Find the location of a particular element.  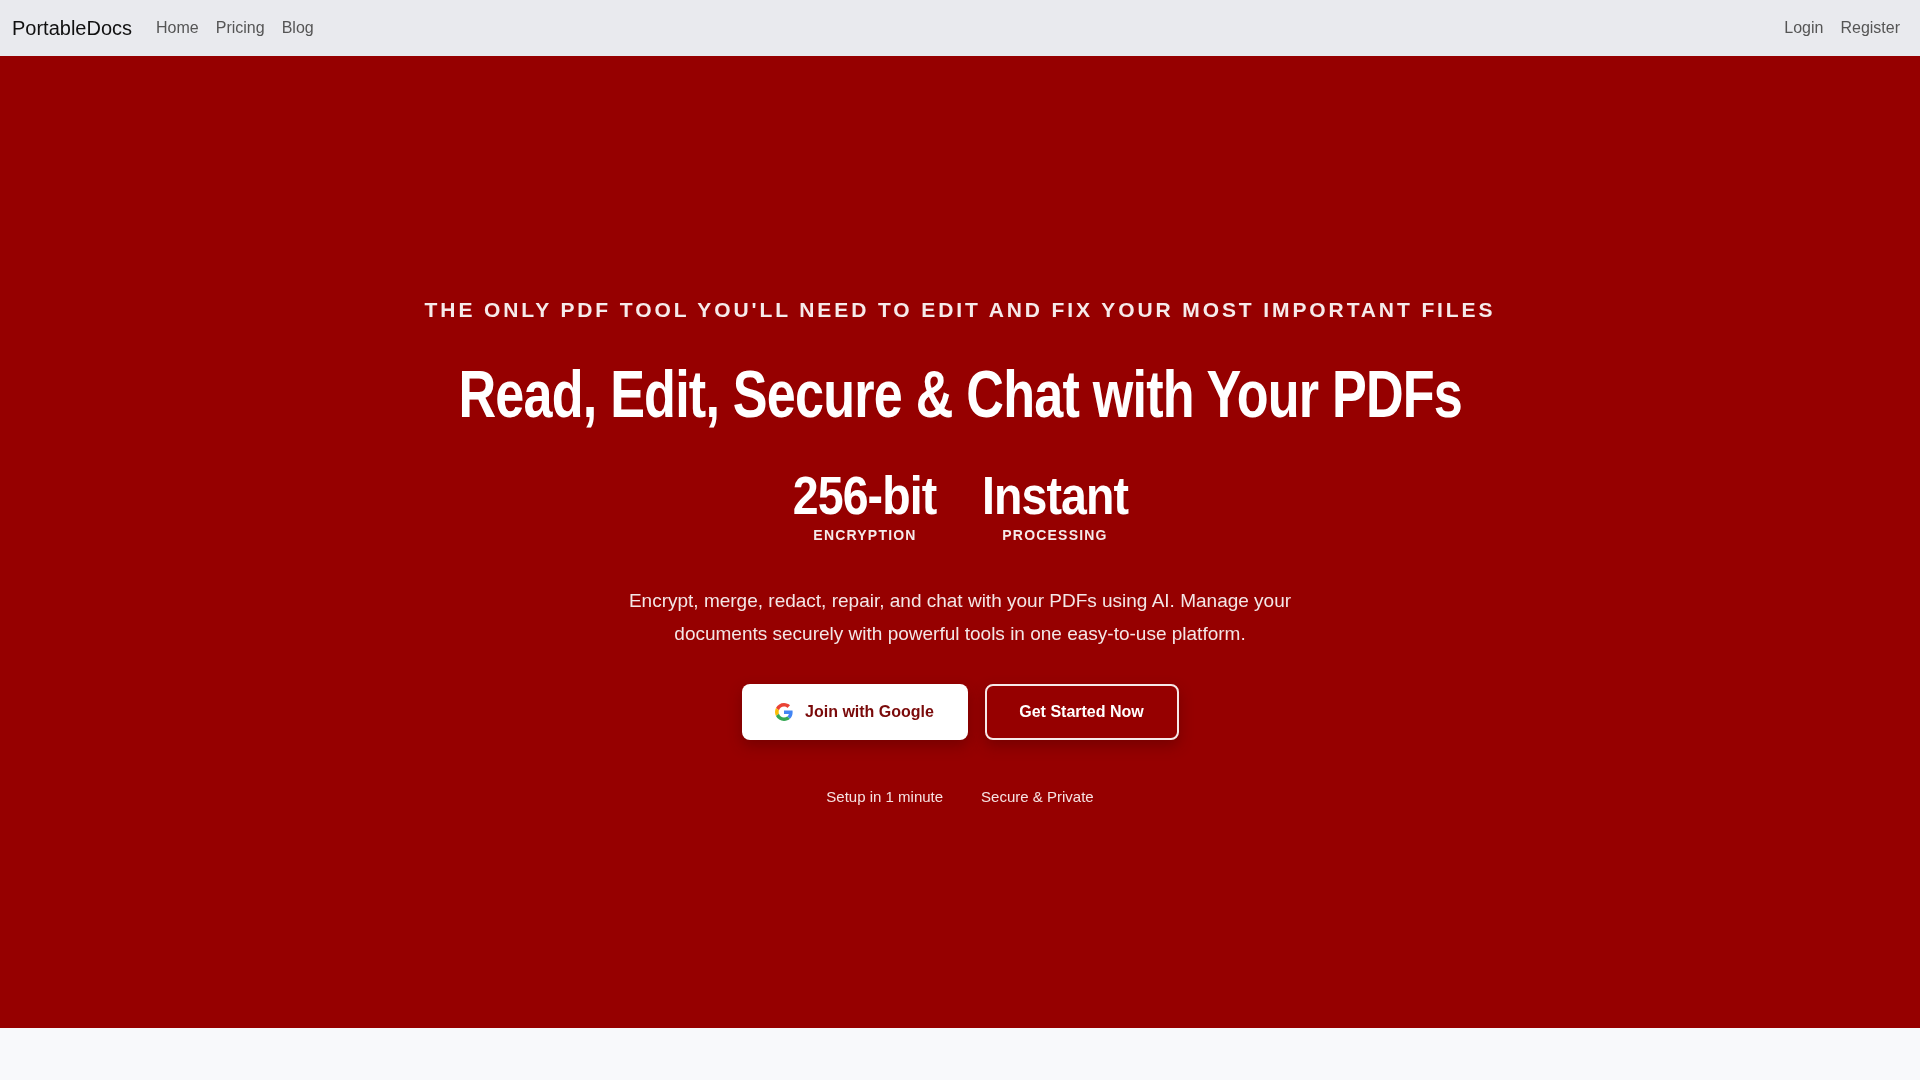

nav-link: Home is located at coordinates (177, 28).